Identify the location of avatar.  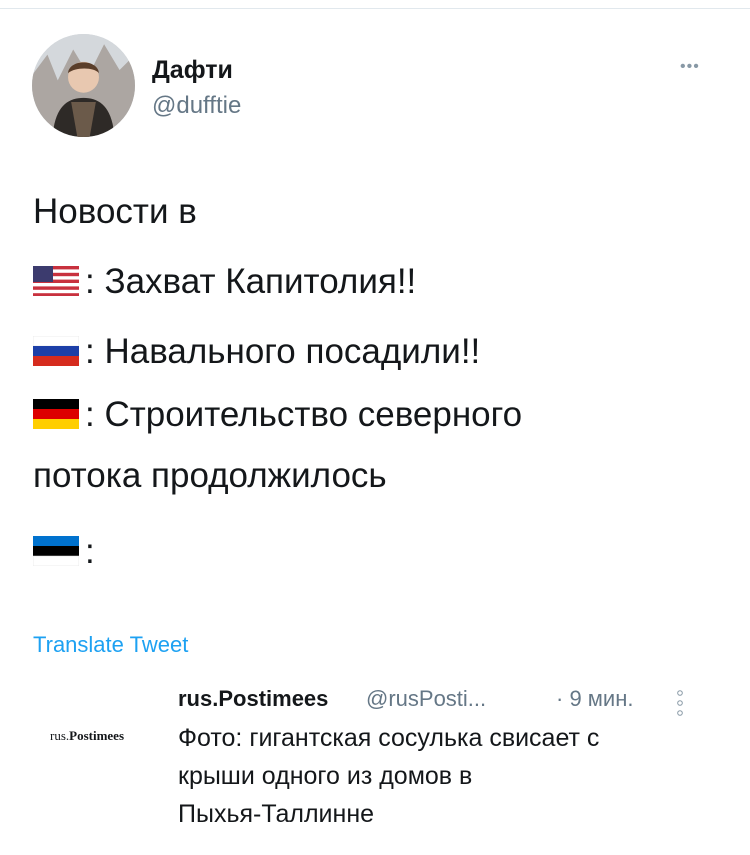
(83, 85).